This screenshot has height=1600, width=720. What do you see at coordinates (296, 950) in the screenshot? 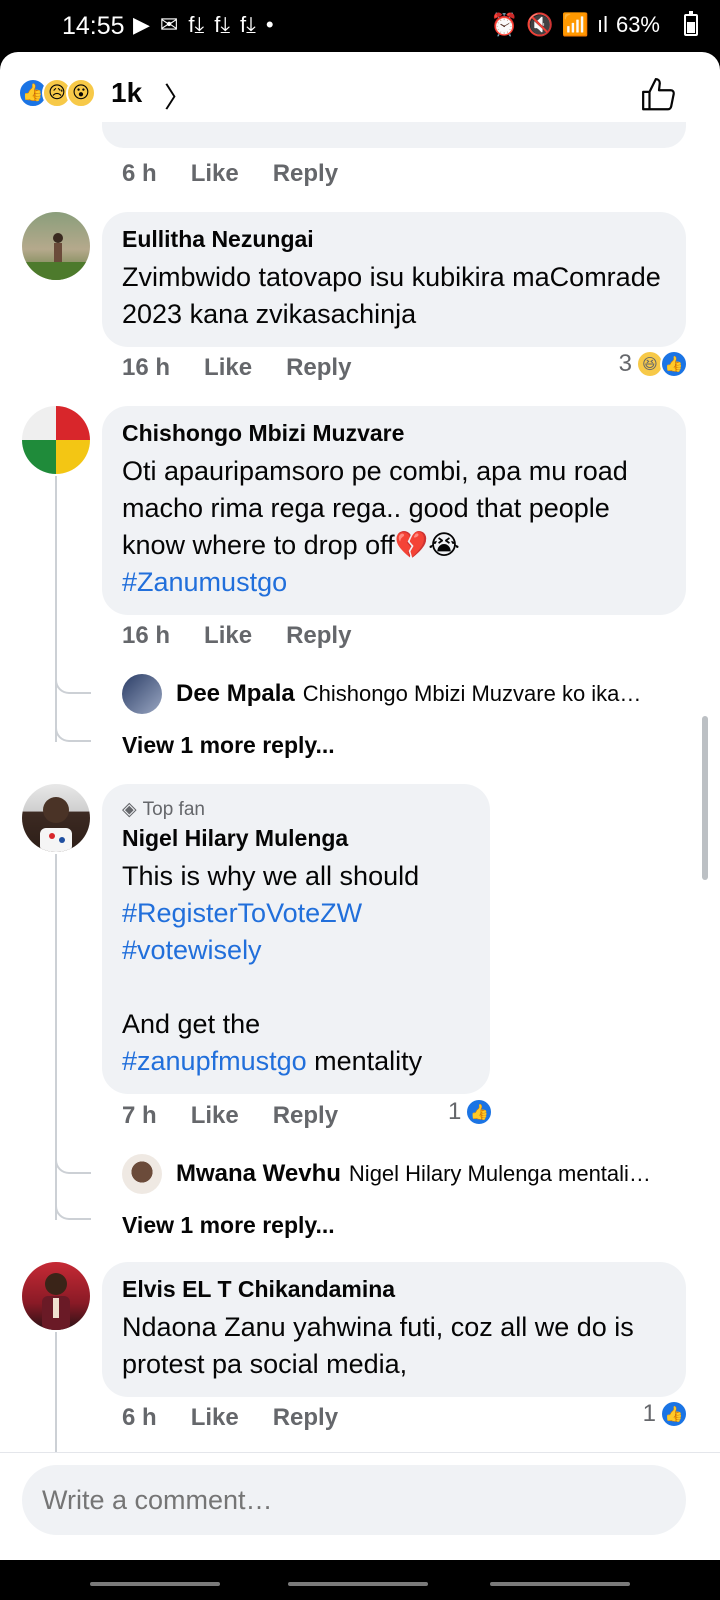
I see `hashtag-link: #votewisely` at bounding box center [296, 950].